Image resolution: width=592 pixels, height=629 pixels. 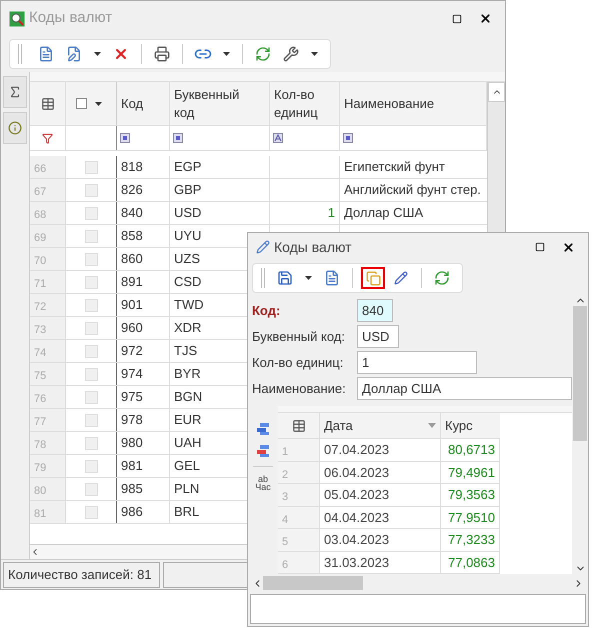 What do you see at coordinates (263, 483) in the screenshot?
I see `format-button: ab Час` at bounding box center [263, 483].